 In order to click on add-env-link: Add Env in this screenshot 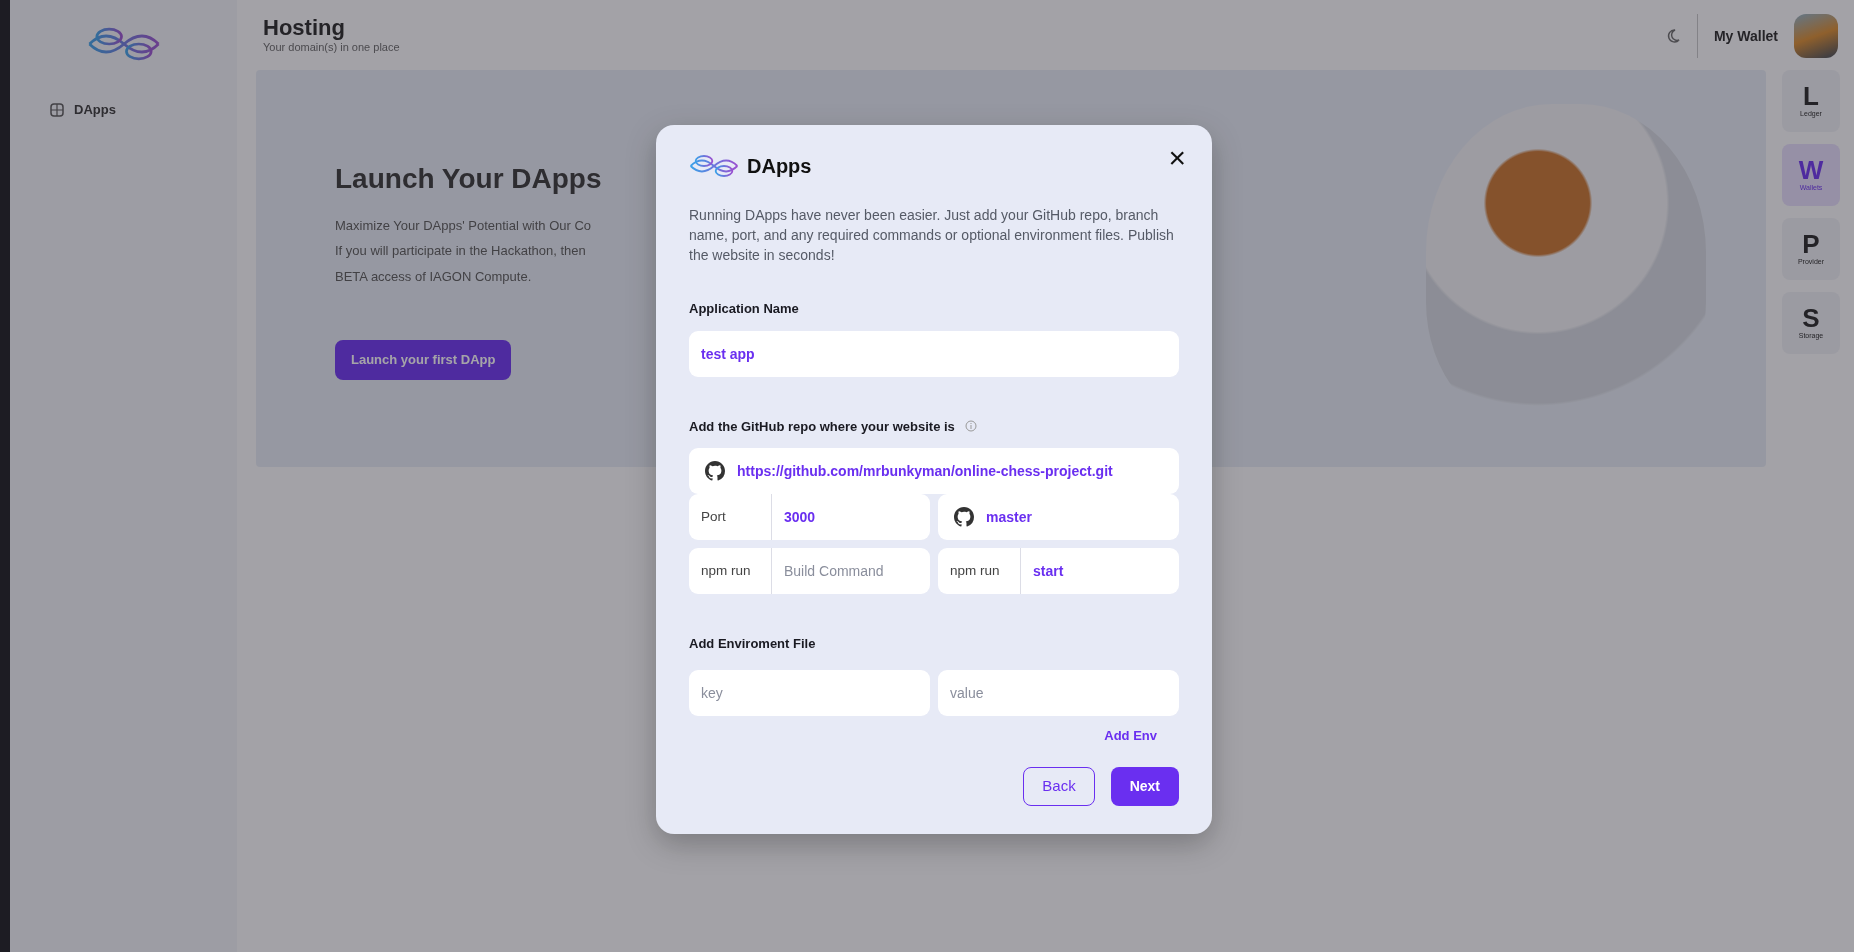, I will do `click(1130, 735)`.